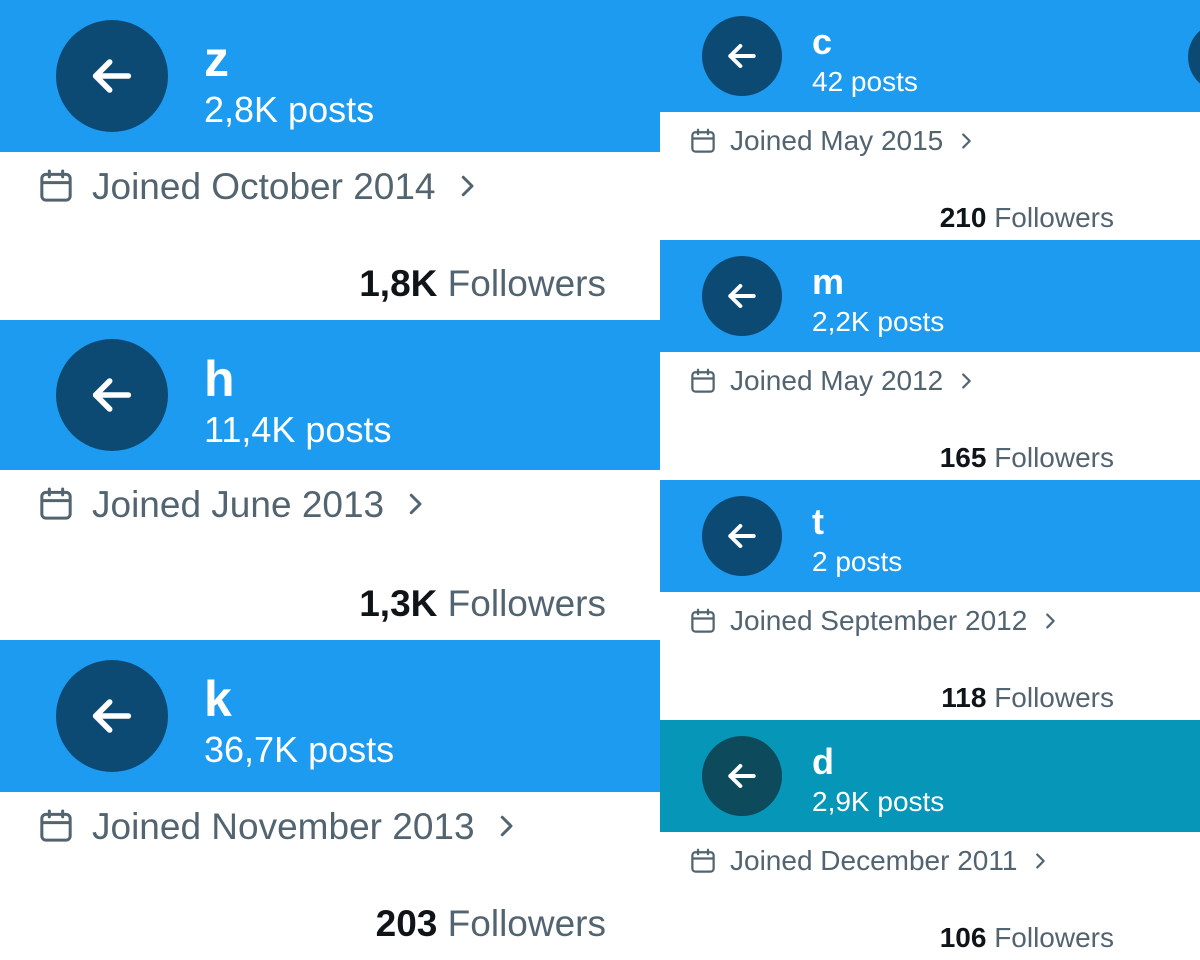  I want to click on followers-count: 1,8K, so click(398, 283).